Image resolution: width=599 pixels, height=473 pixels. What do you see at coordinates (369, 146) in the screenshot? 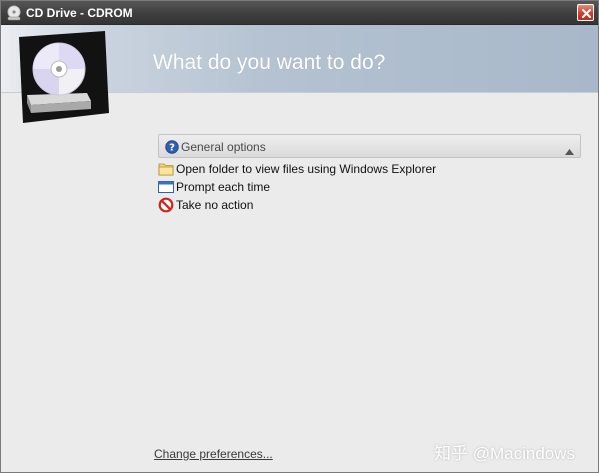
I see `general-options-header: ? General options` at bounding box center [369, 146].